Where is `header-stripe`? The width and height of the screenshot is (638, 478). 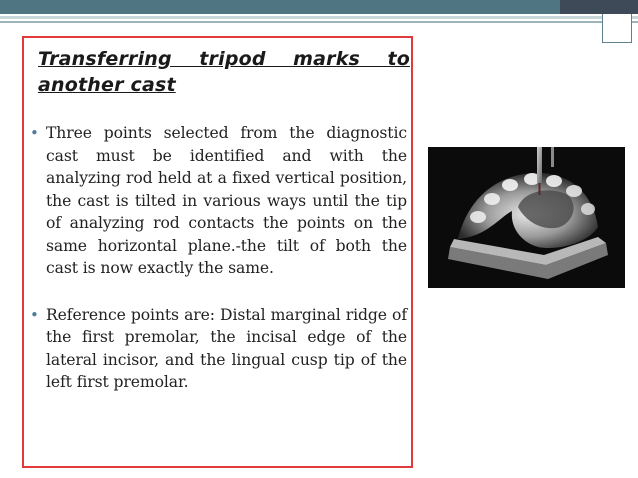
header-stripe is located at coordinates (319, 17).